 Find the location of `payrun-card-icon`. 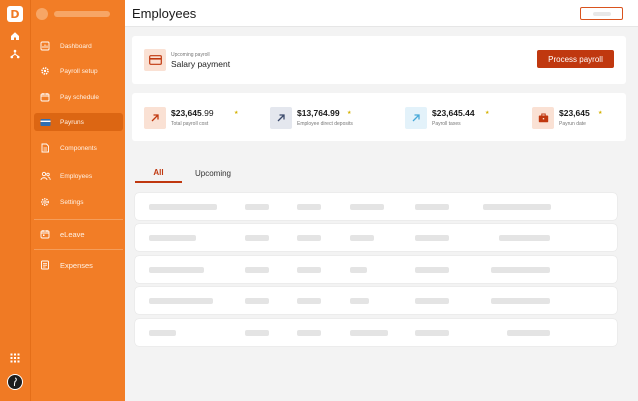

payrun-card-icon is located at coordinates (45, 122).